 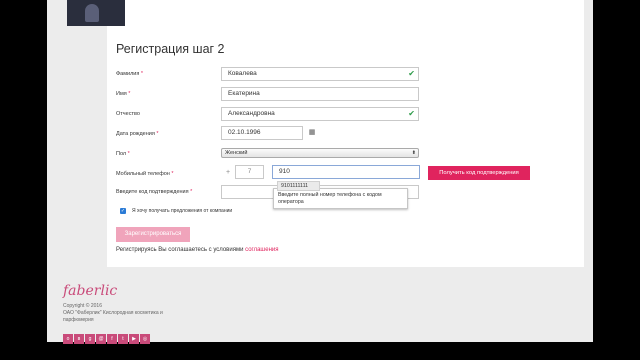 I want to click on first-name-field: Екатерина, so click(x=320, y=94).